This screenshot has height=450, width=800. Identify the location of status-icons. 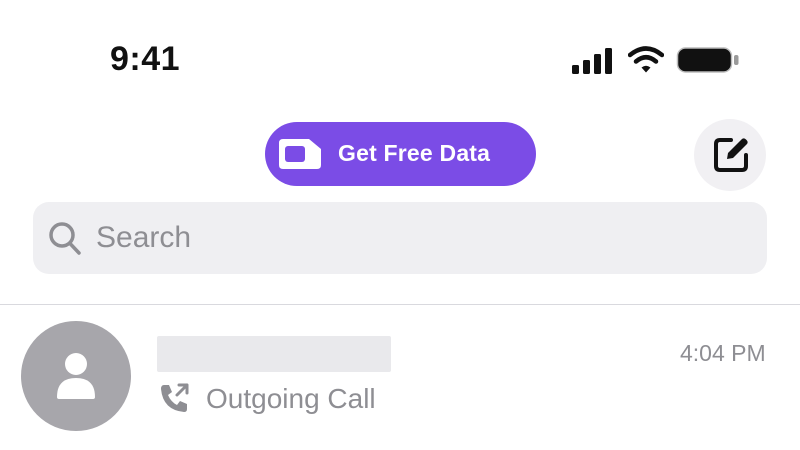
(655, 61).